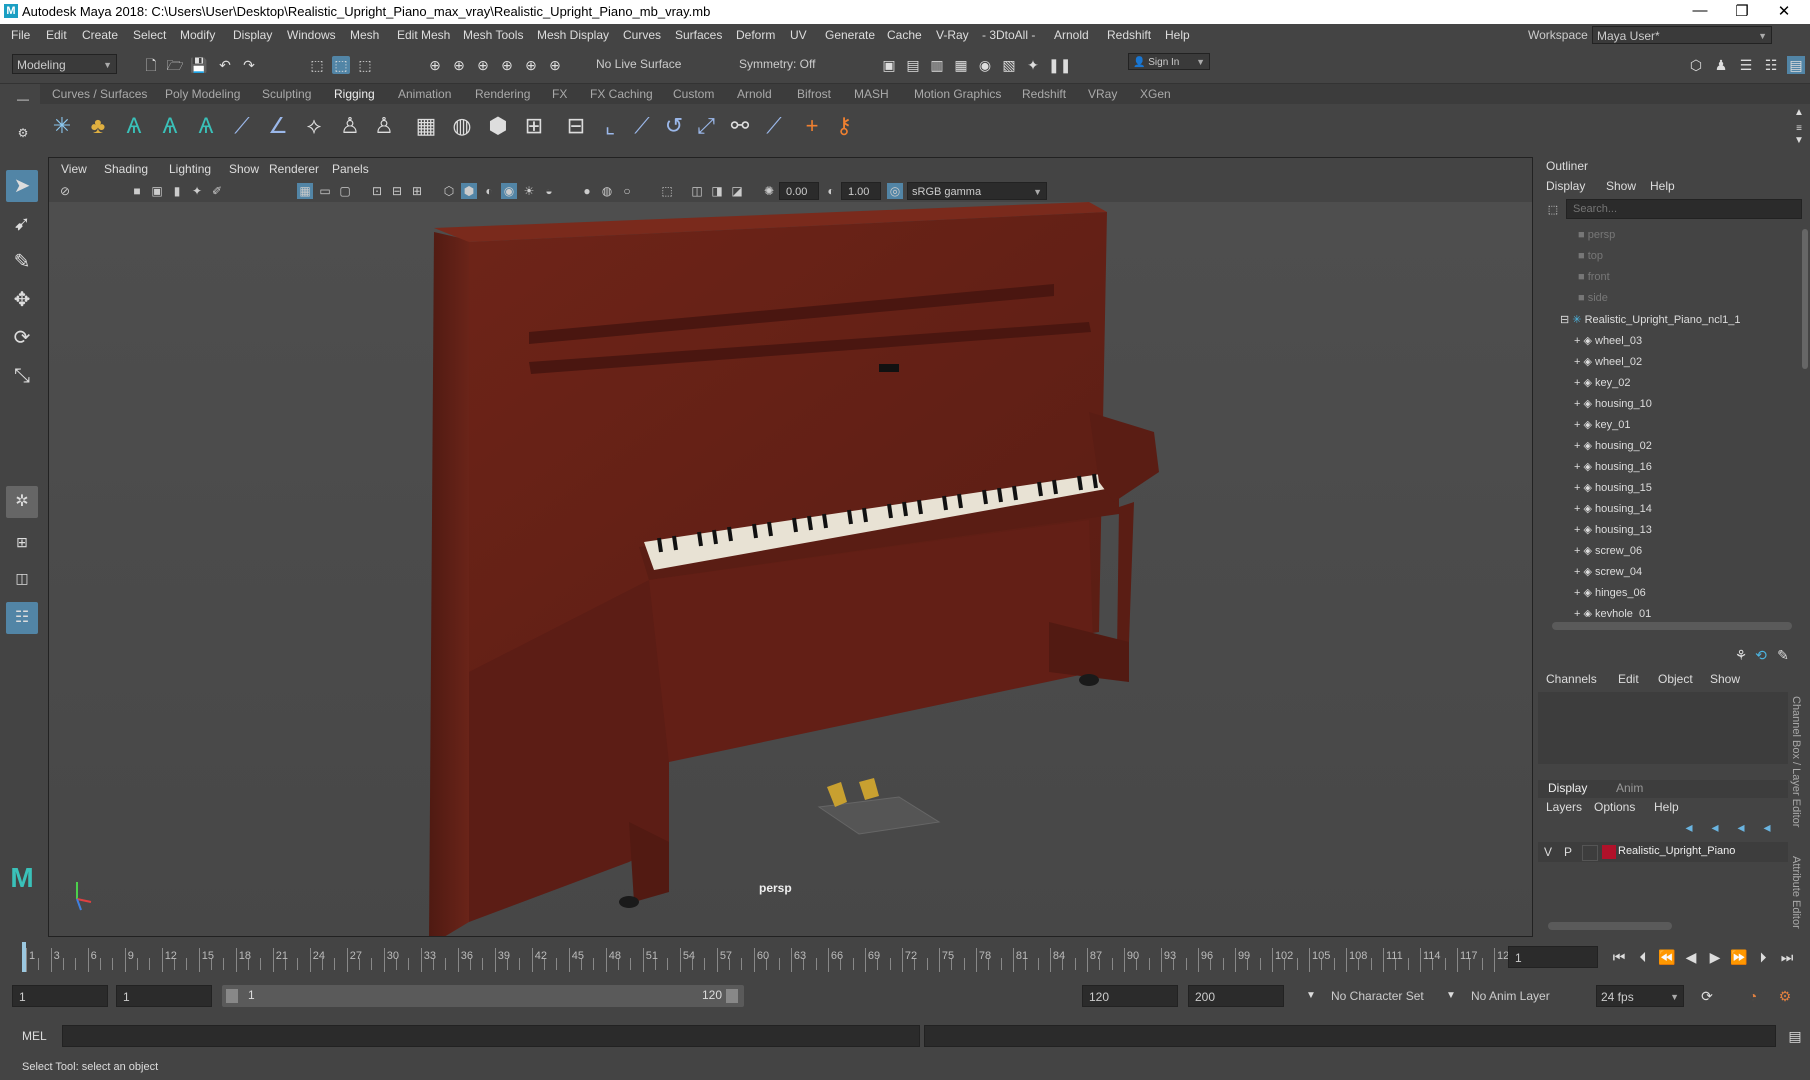  Describe the element at coordinates (1590, 256) in the screenshot. I see `outliner-camera-top: ■ top` at that location.